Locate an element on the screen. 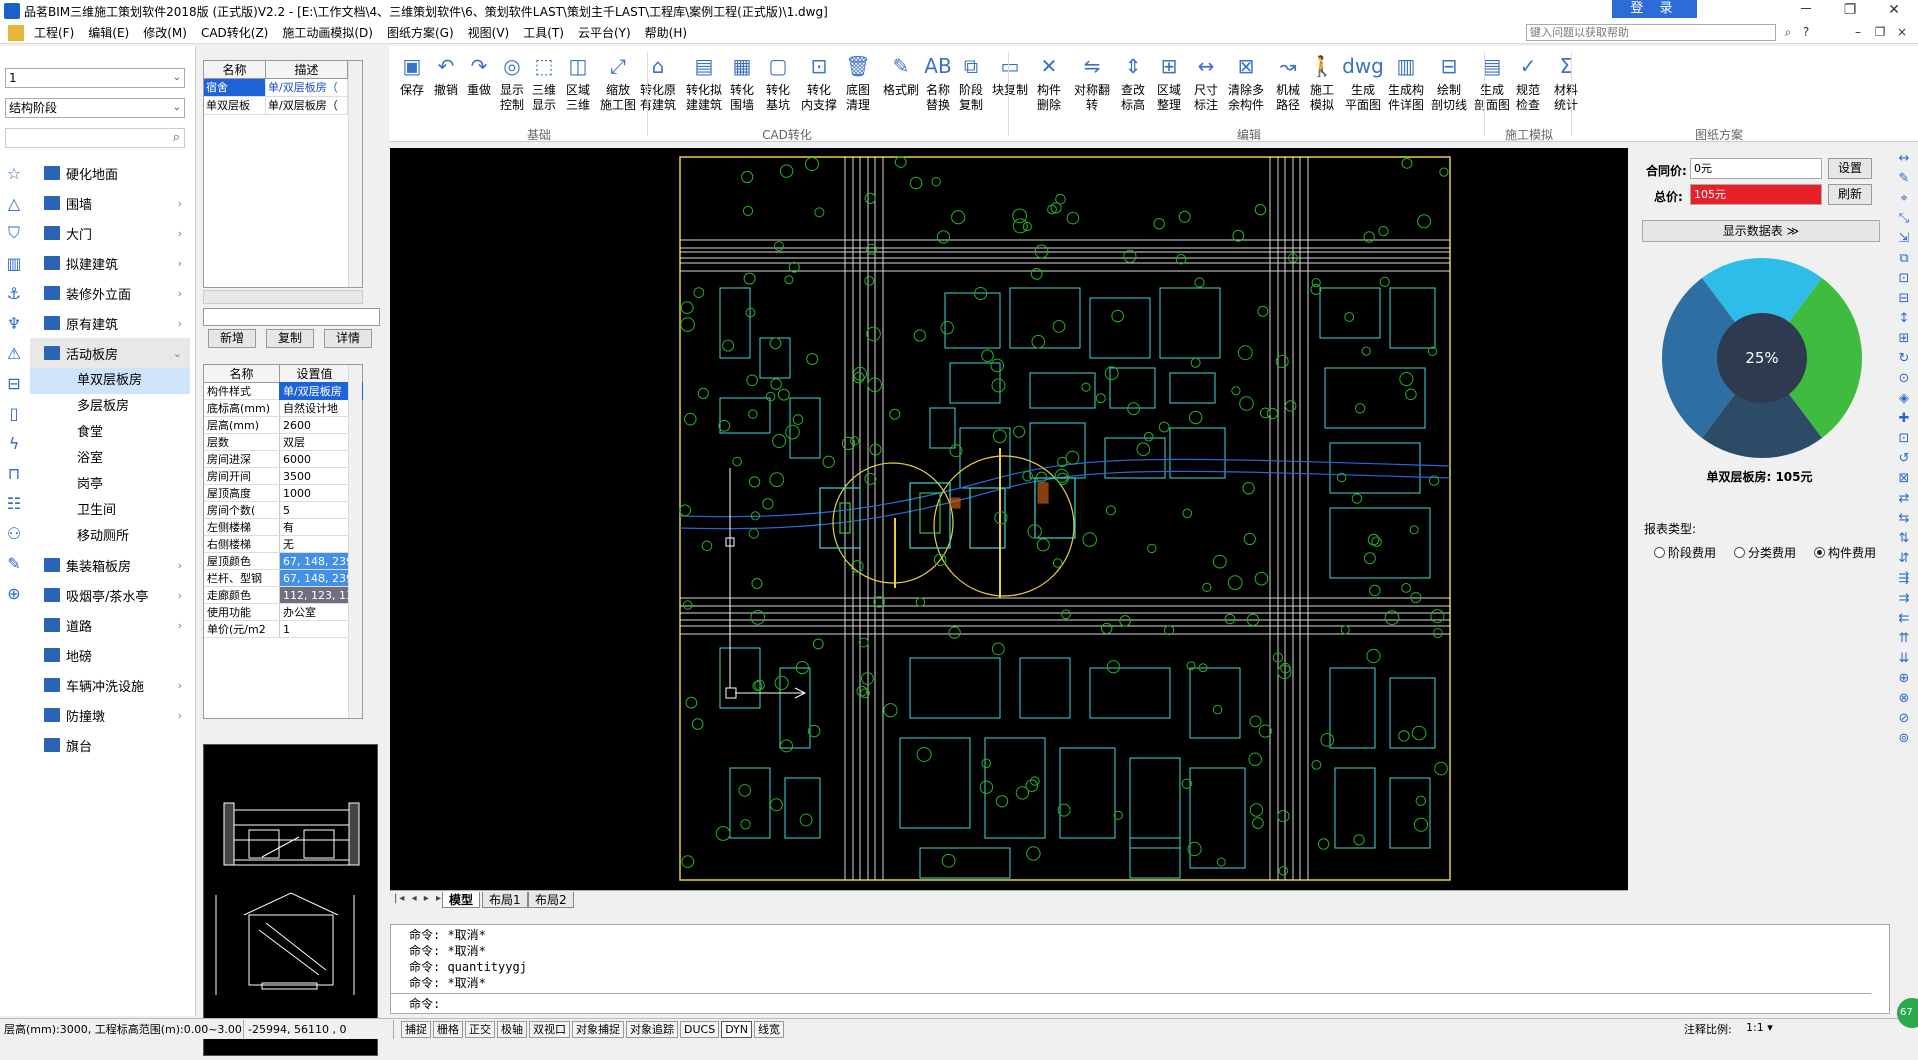 Image resolution: width=1918 pixels, height=1060 pixels. tree-item: 大门 › is located at coordinates (110, 233).